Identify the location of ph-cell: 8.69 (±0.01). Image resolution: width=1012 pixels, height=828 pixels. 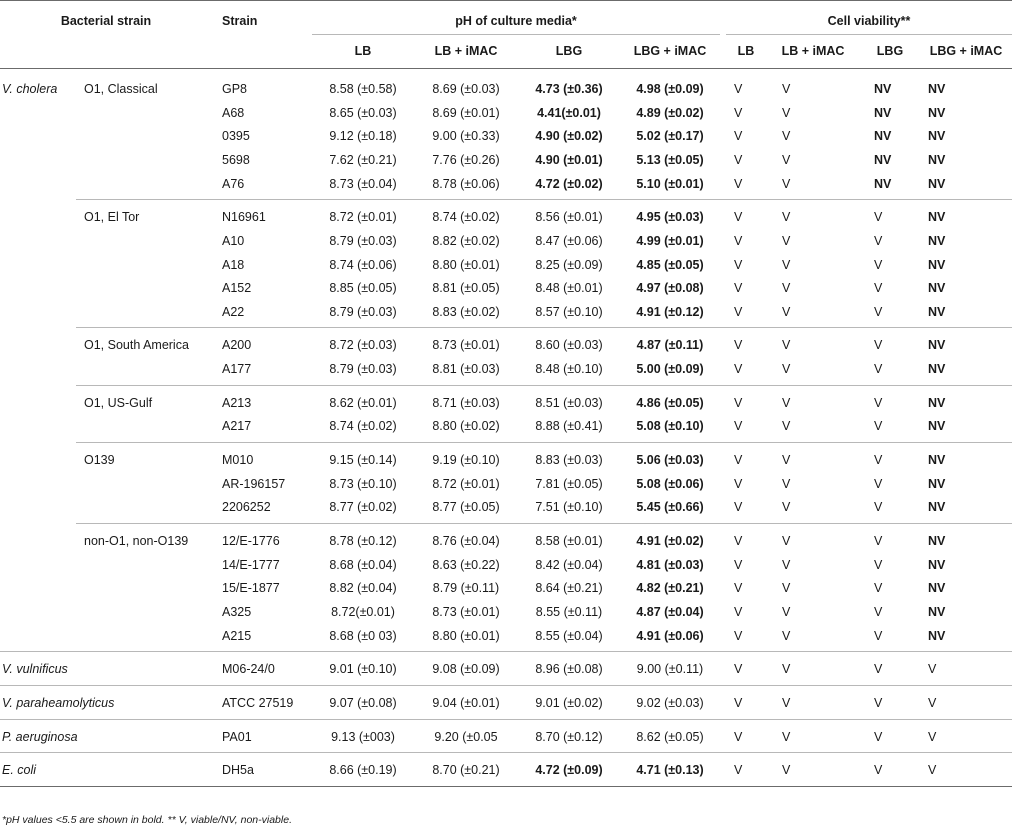
(466, 113).